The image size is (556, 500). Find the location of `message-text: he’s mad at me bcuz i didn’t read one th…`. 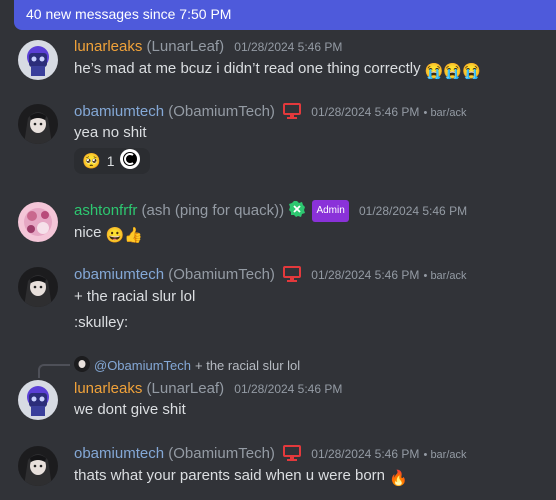

message-text: he’s mad at me bcuz i didn’t read one th… is located at coordinates (247, 68).